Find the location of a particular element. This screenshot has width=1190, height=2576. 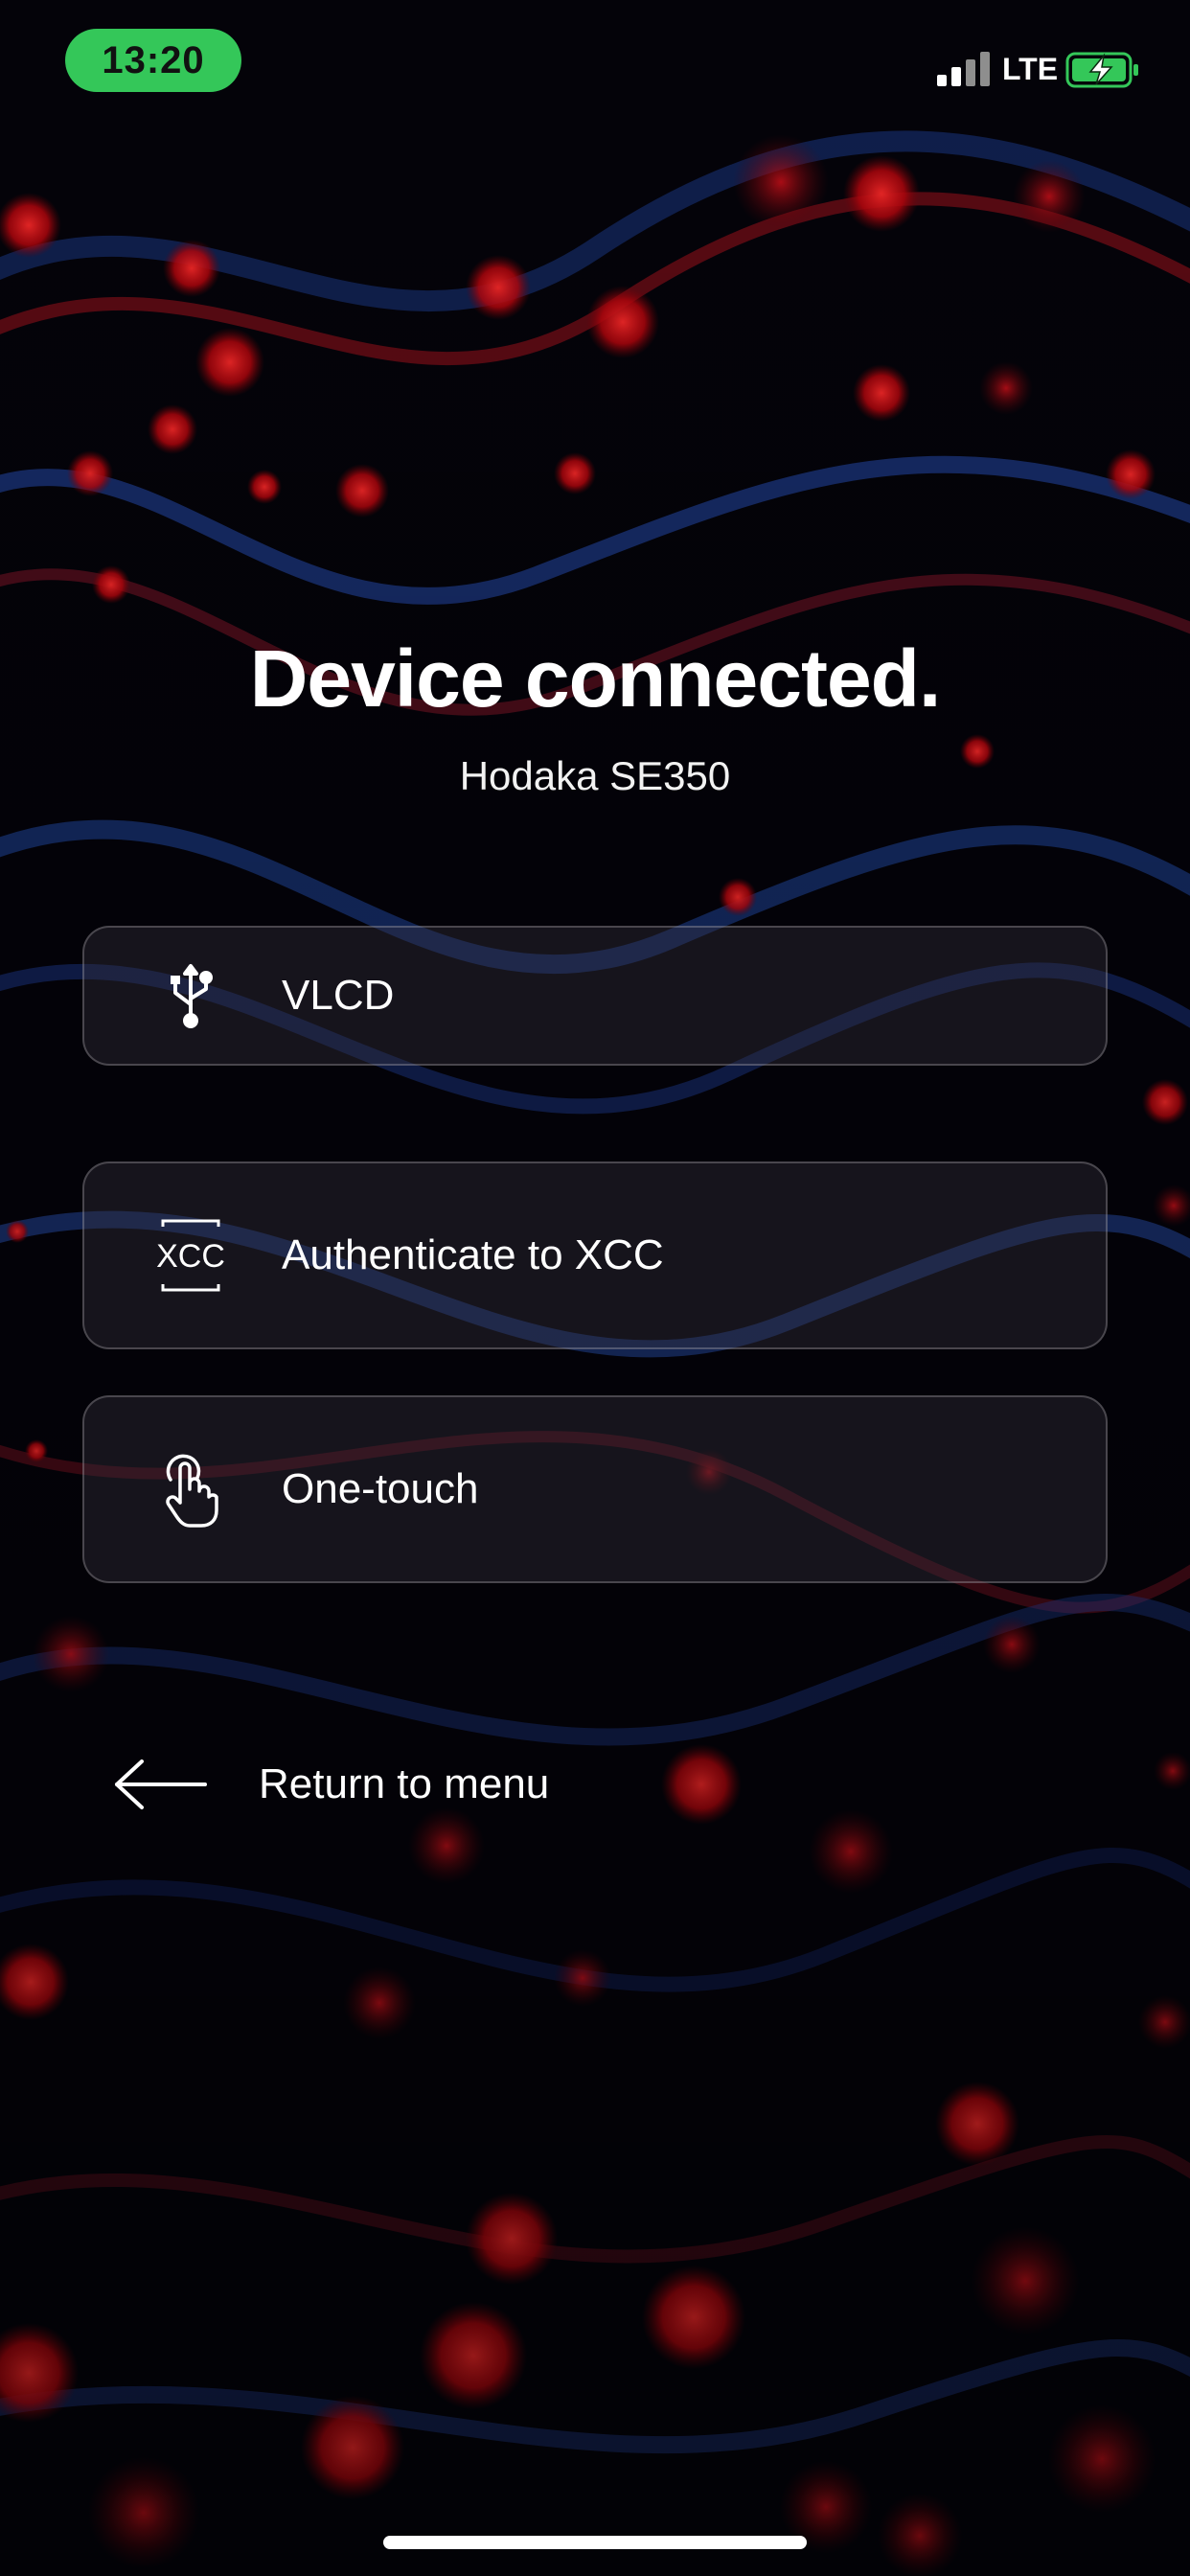

vlcd-button: VLCD is located at coordinates (595, 996).